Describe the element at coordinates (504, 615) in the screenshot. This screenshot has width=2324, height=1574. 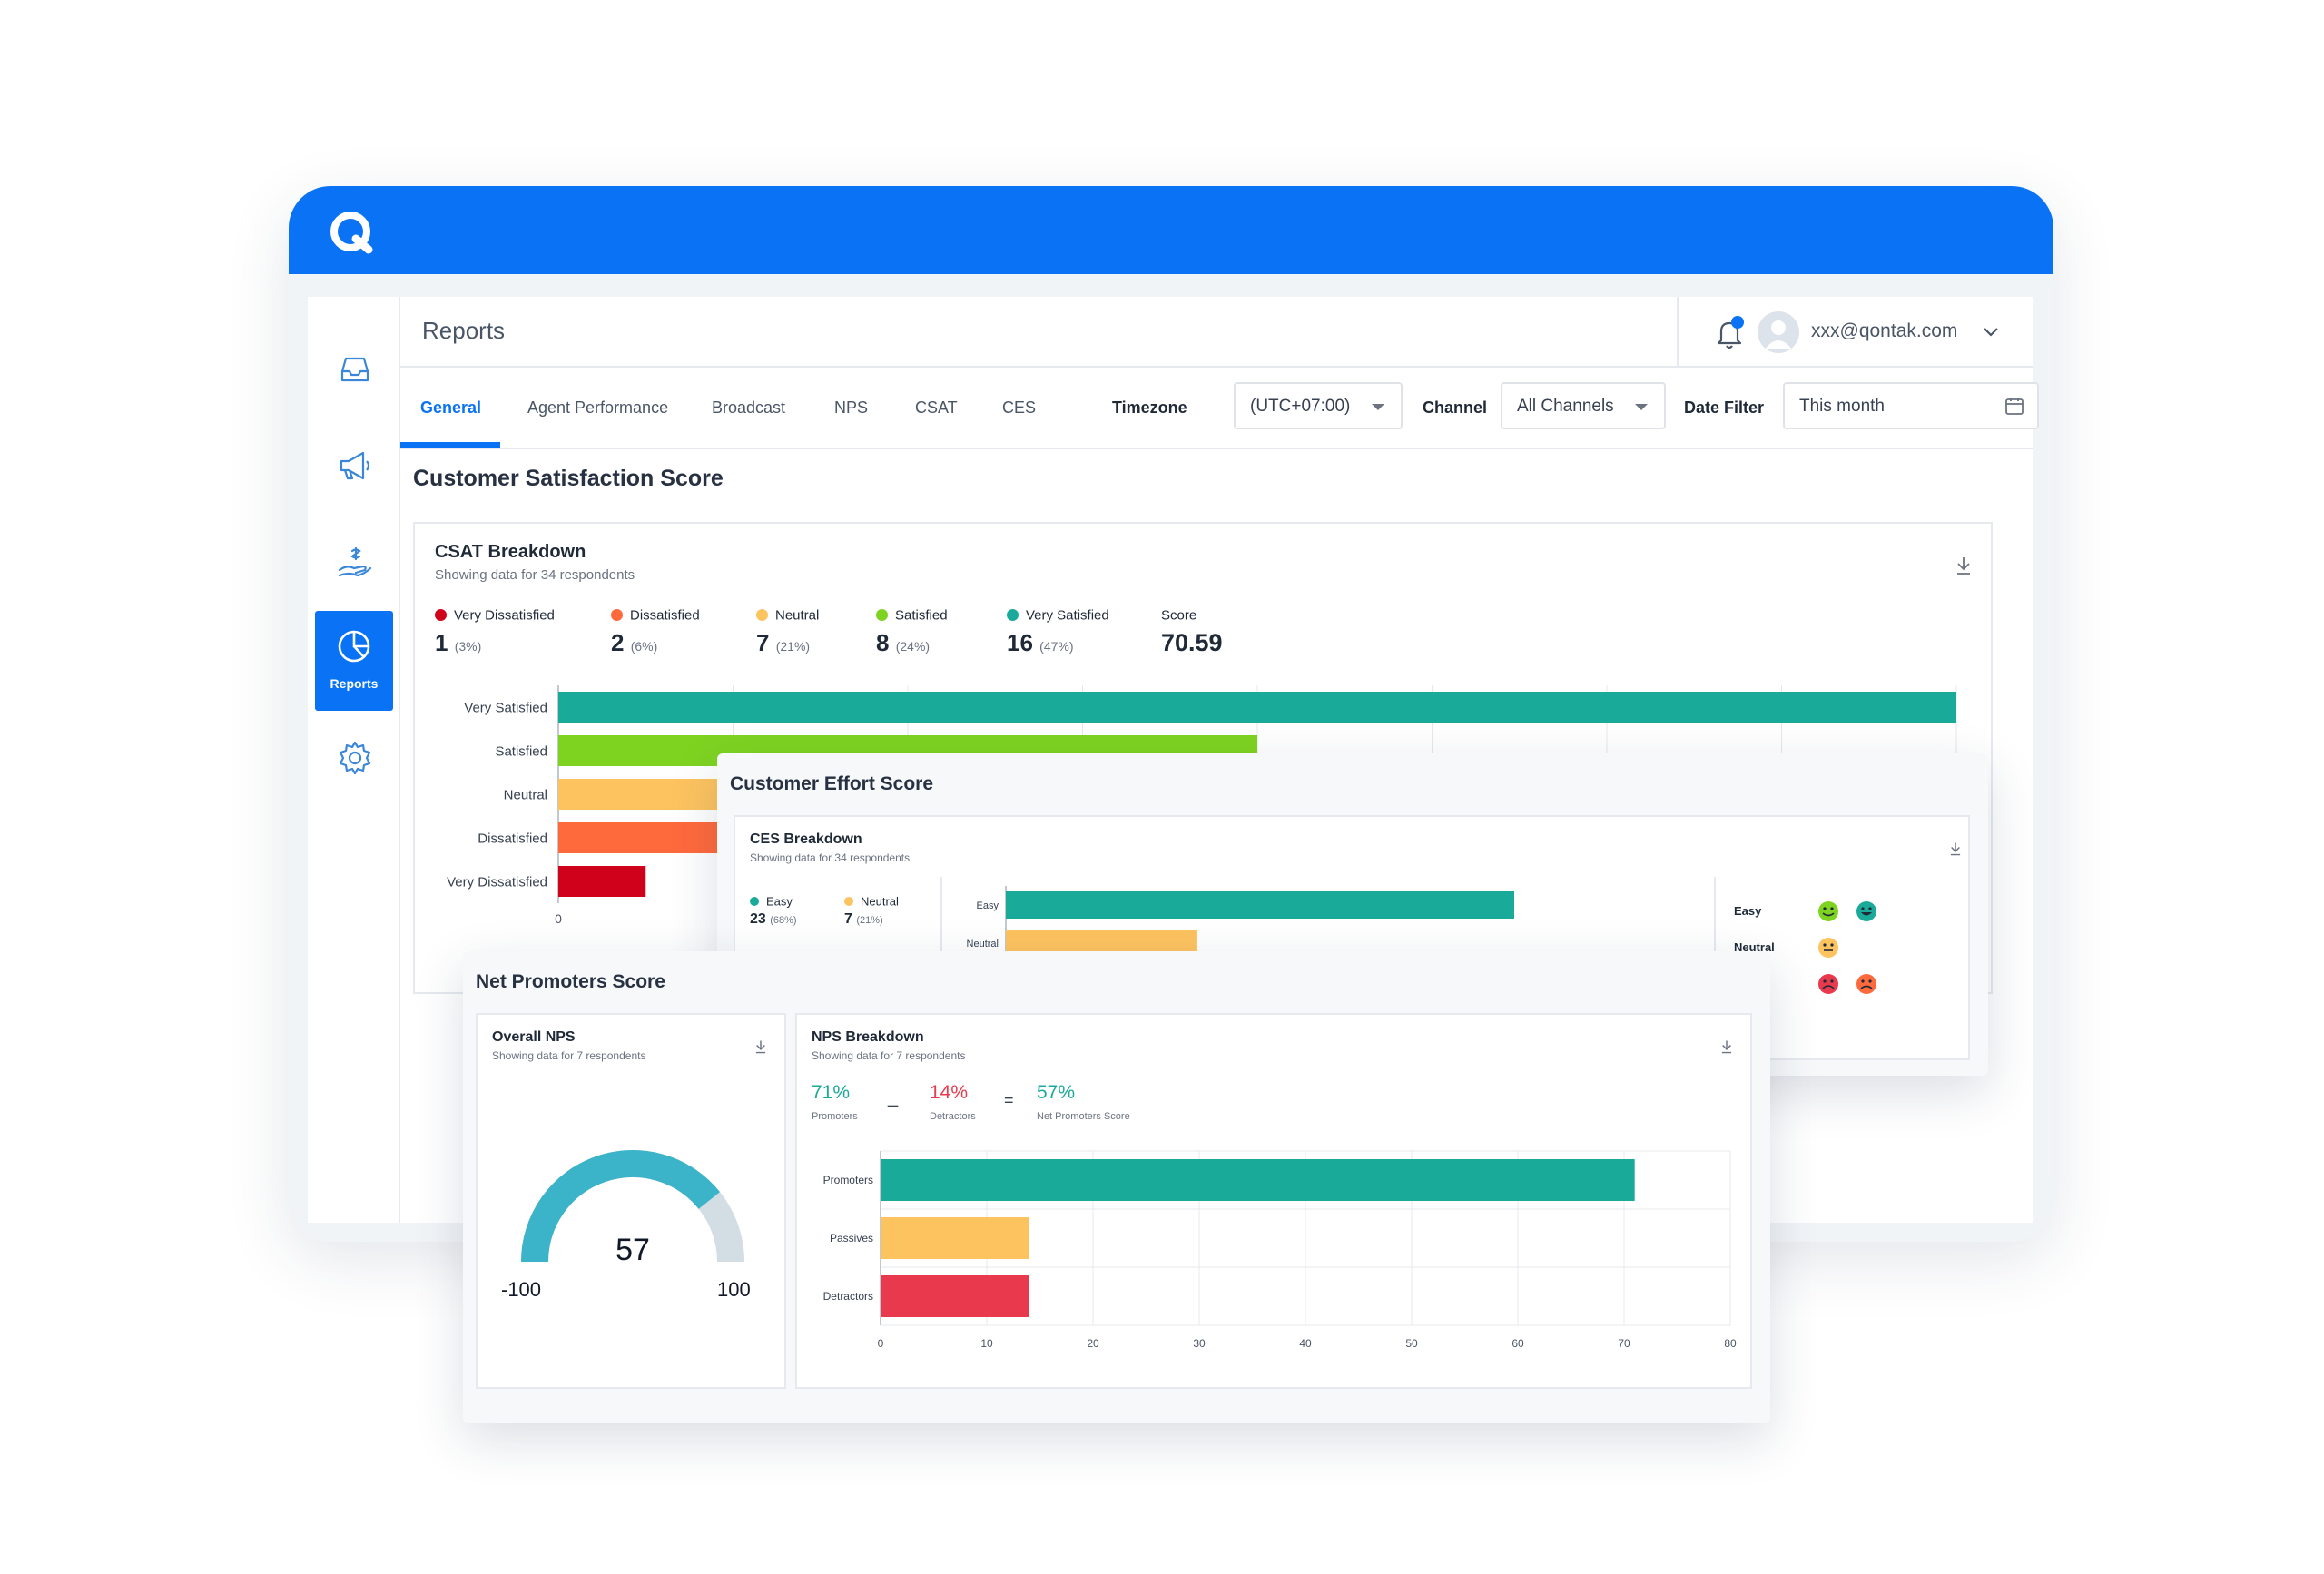
I see `legend-label: Very Dissatisfied` at that location.